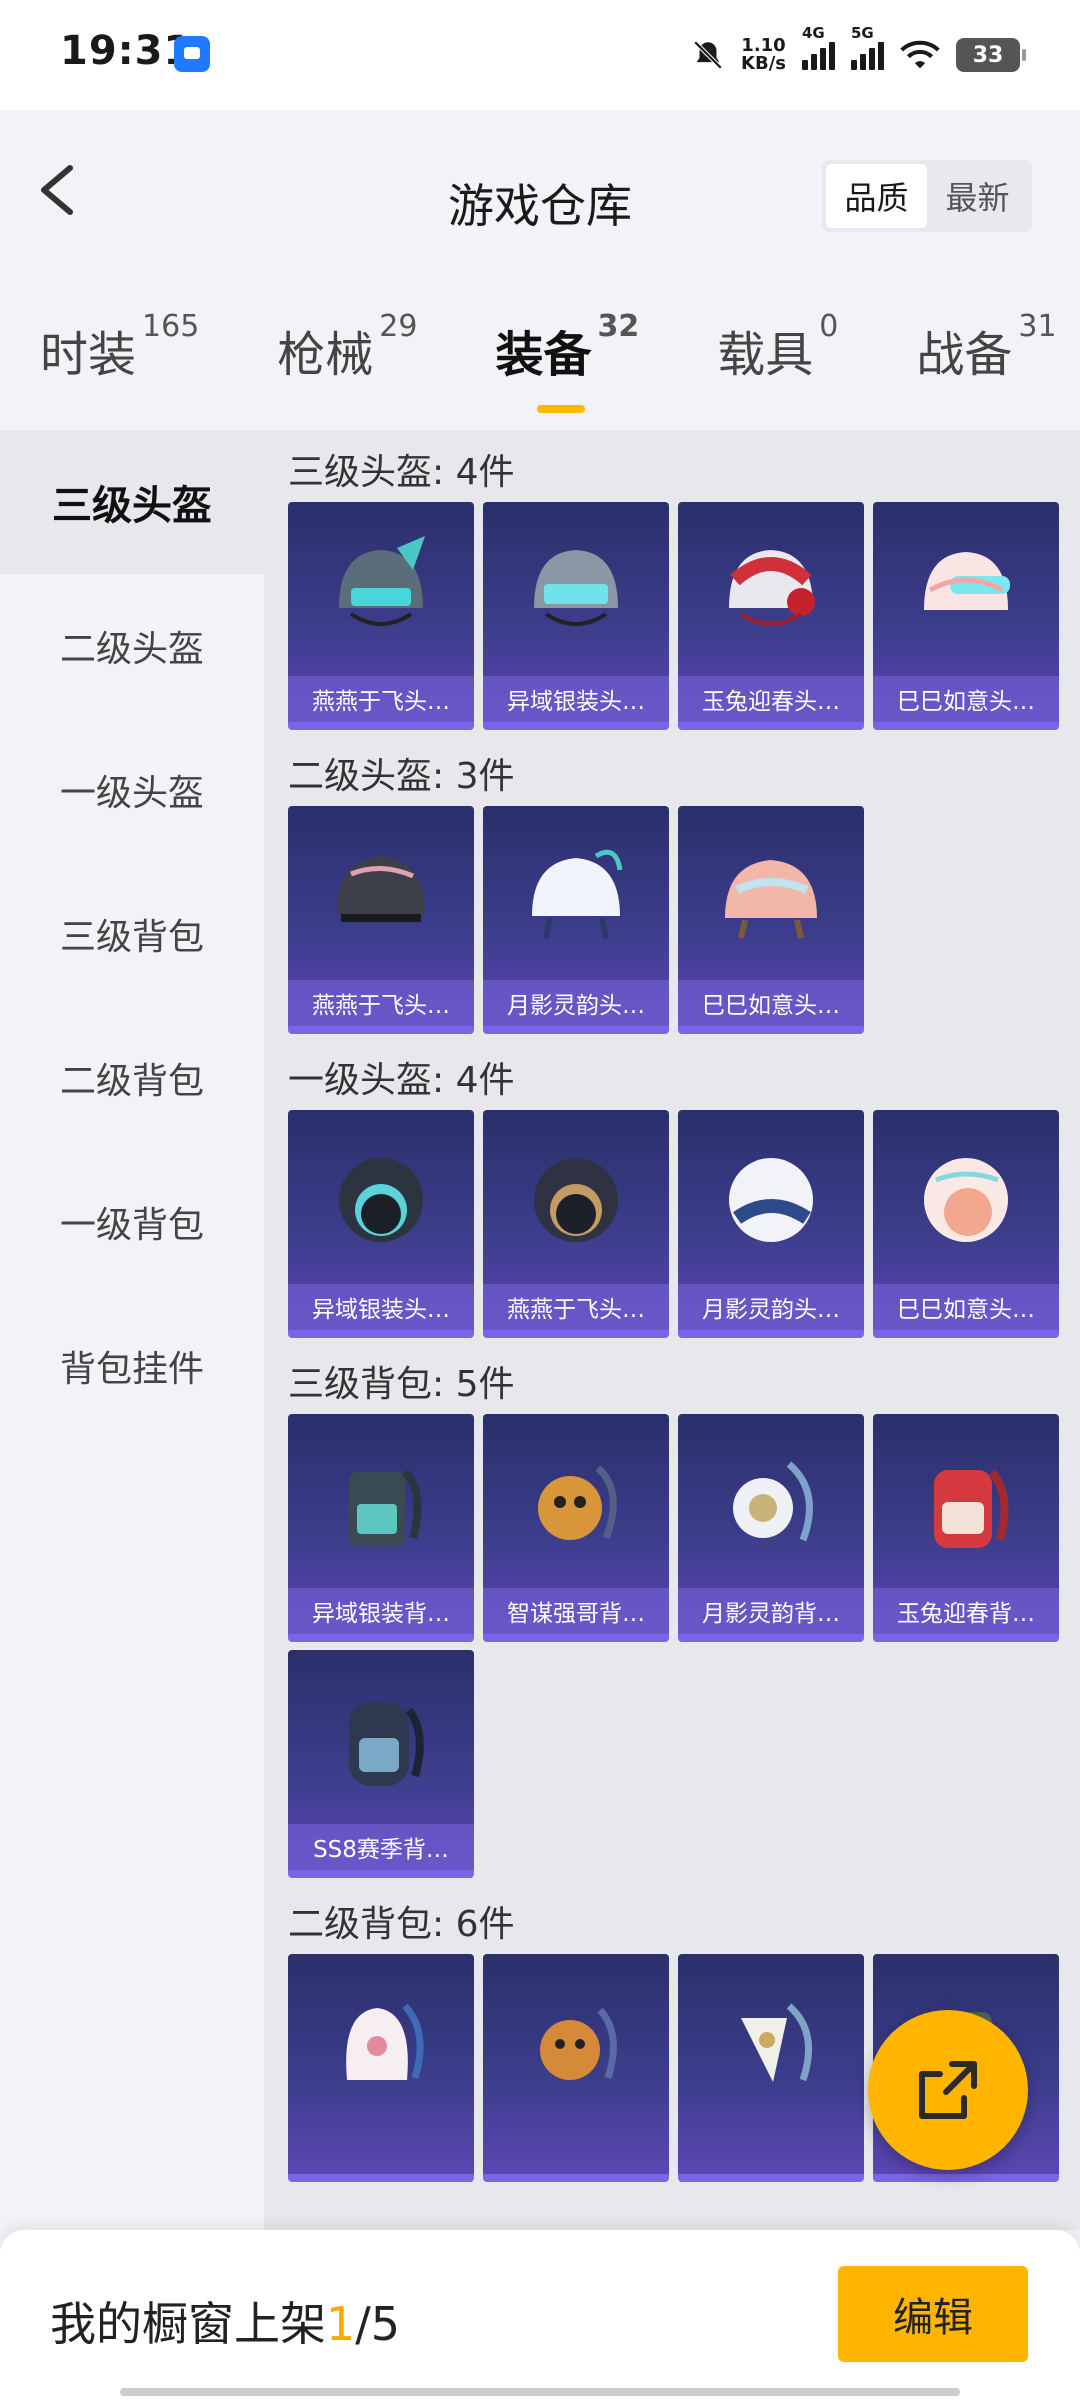 This screenshot has width=1080, height=2400. I want to click on mute-bell-icon, so click(708, 55).